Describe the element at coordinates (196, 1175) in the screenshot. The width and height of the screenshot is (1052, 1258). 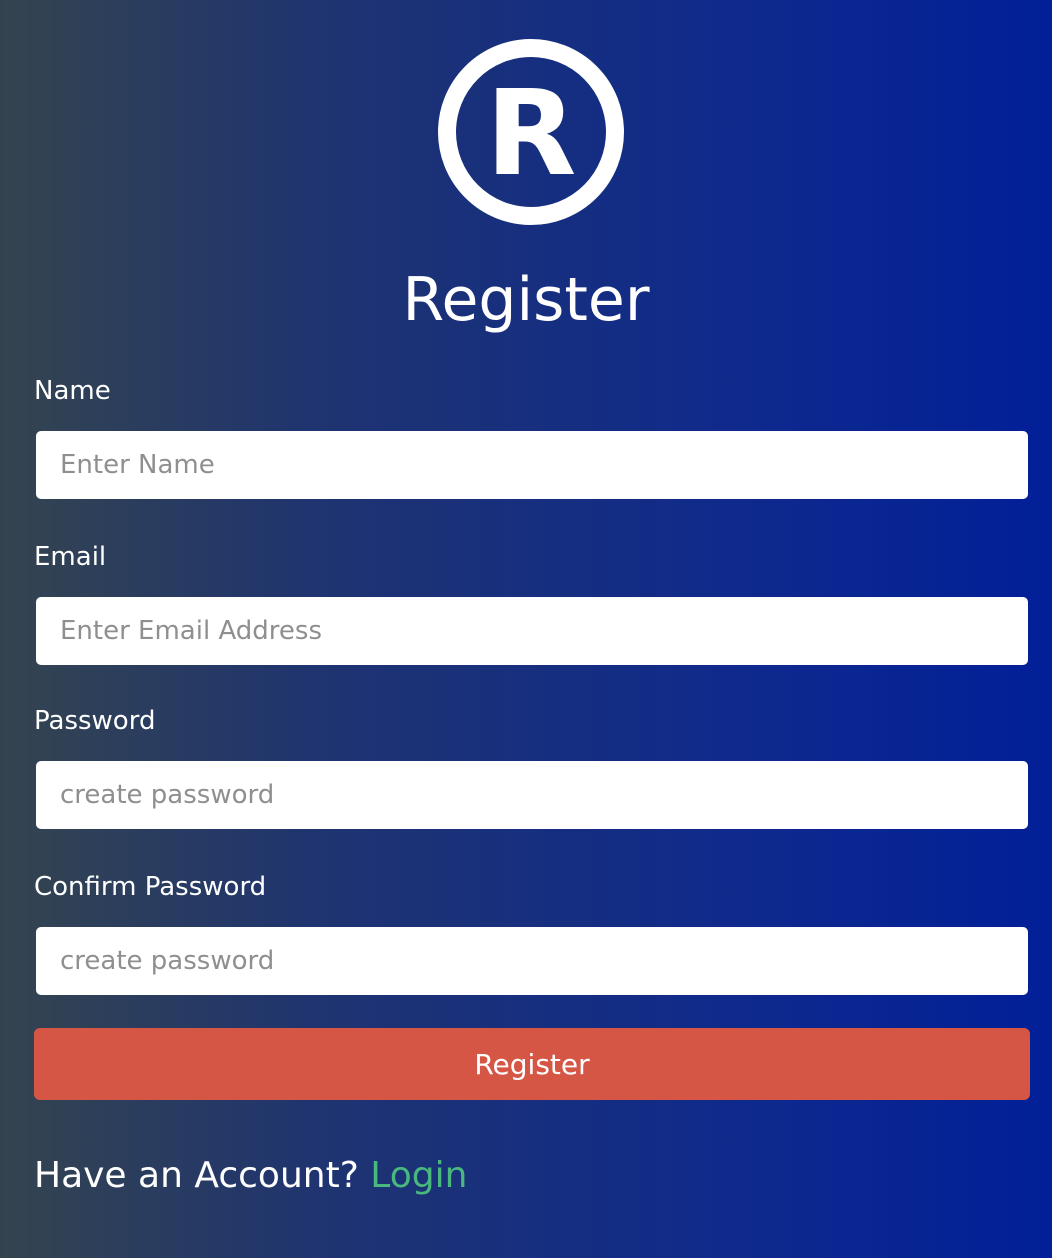
I see `login-prompt-text: Have an Account?` at that location.